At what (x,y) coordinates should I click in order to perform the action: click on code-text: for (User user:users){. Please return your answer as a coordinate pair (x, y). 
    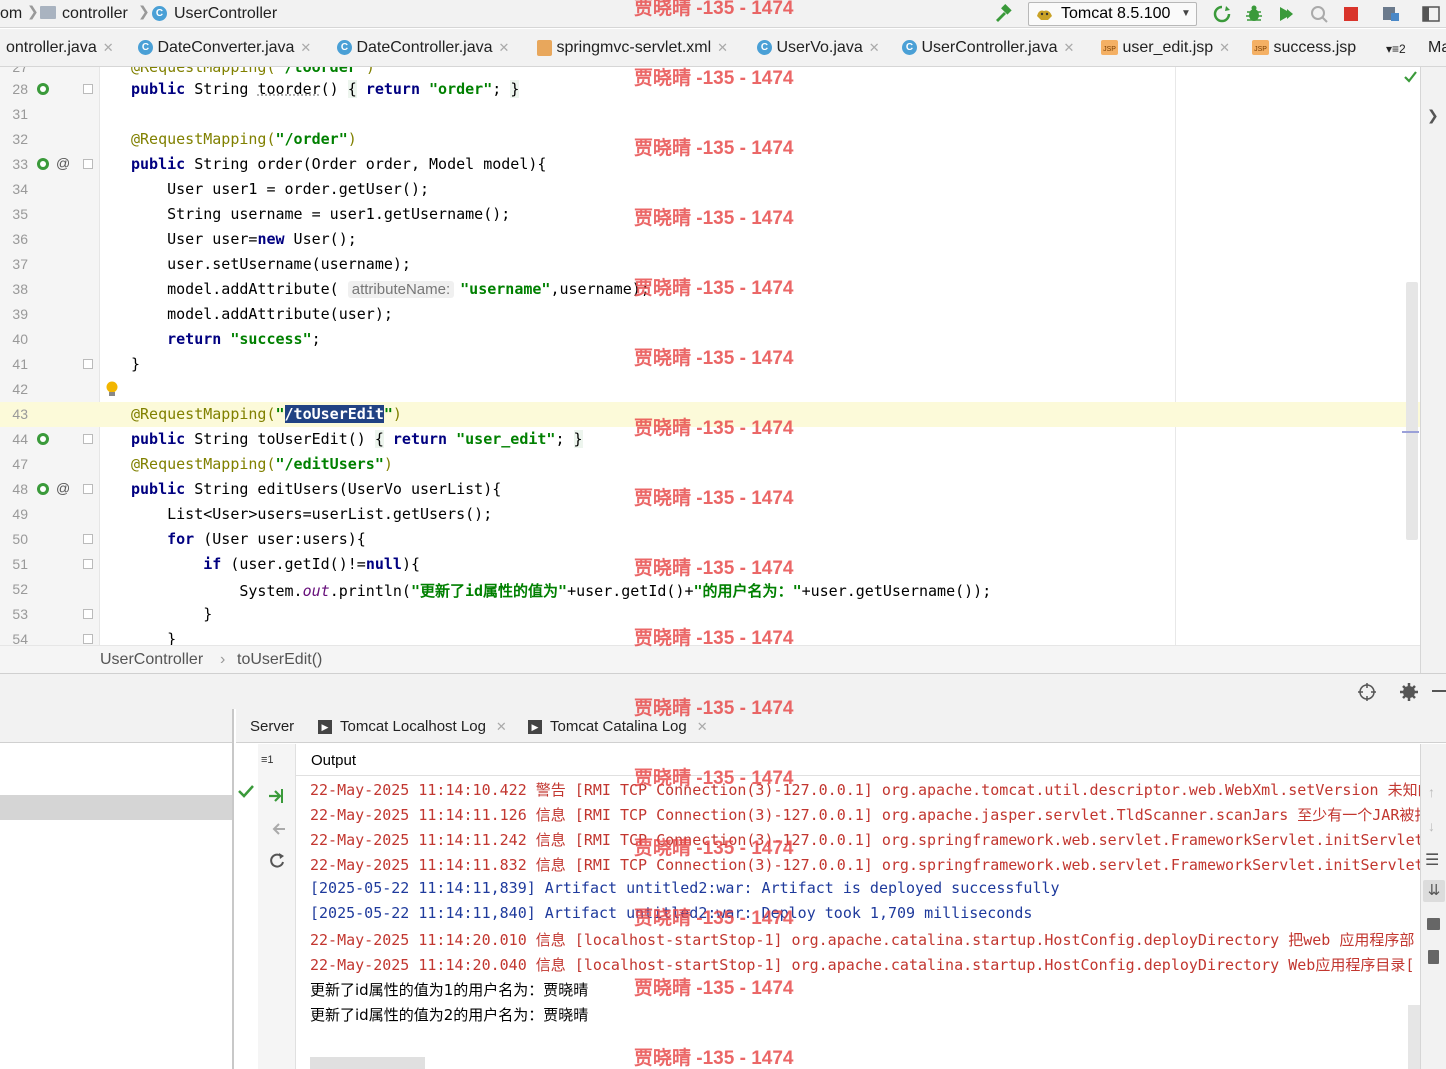
    Looking at the image, I should click on (266, 539).